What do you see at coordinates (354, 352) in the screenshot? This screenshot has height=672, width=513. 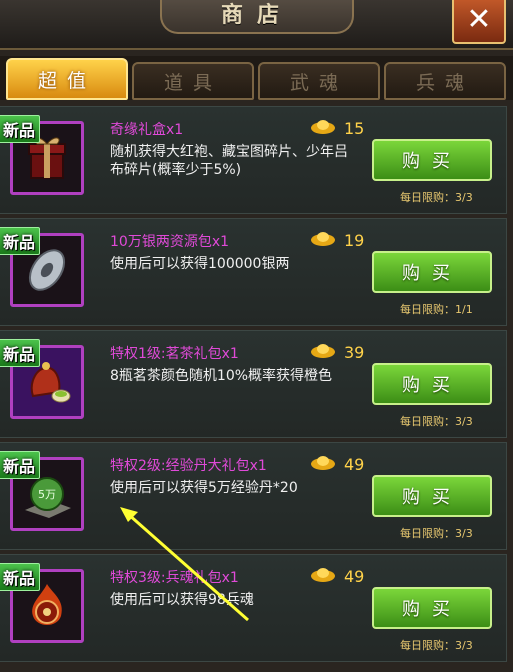 I see `item-price: 39` at bounding box center [354, 352].